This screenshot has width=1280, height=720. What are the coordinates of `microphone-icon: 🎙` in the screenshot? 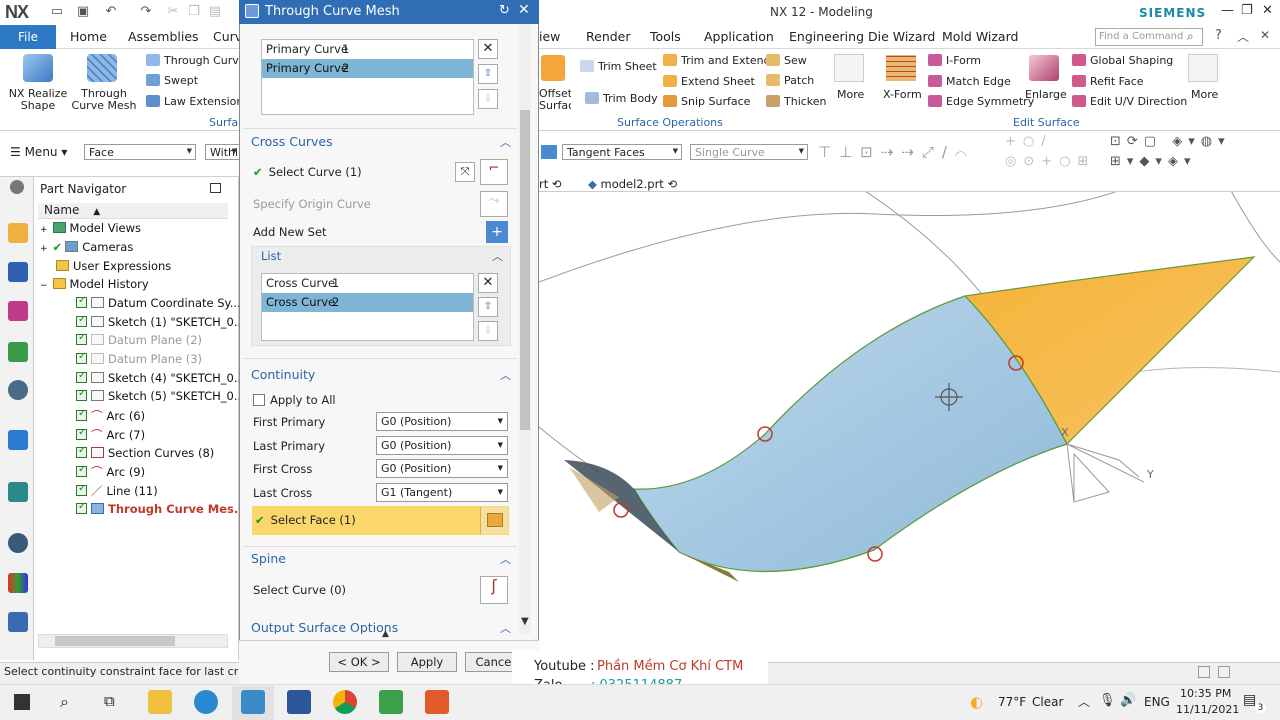 It's located at (1107, 700).